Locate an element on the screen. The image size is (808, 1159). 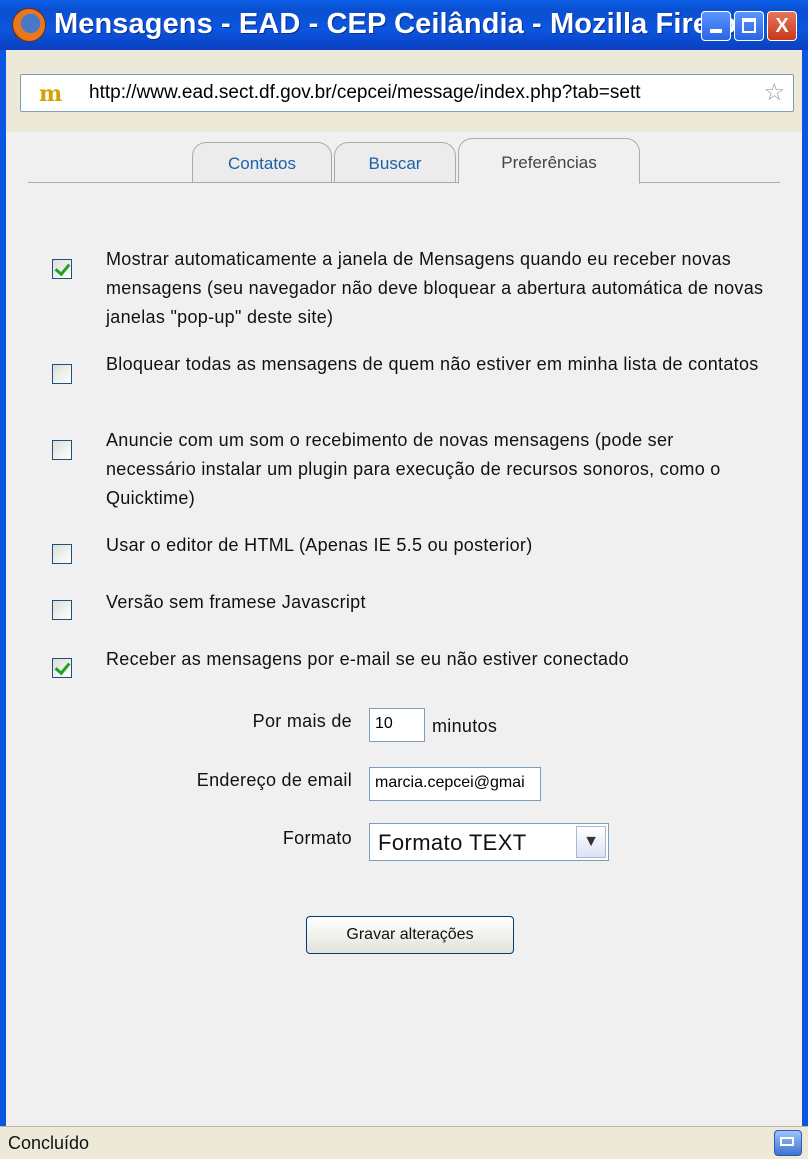
option-checkbox-email is located at coordinates (62, 668).